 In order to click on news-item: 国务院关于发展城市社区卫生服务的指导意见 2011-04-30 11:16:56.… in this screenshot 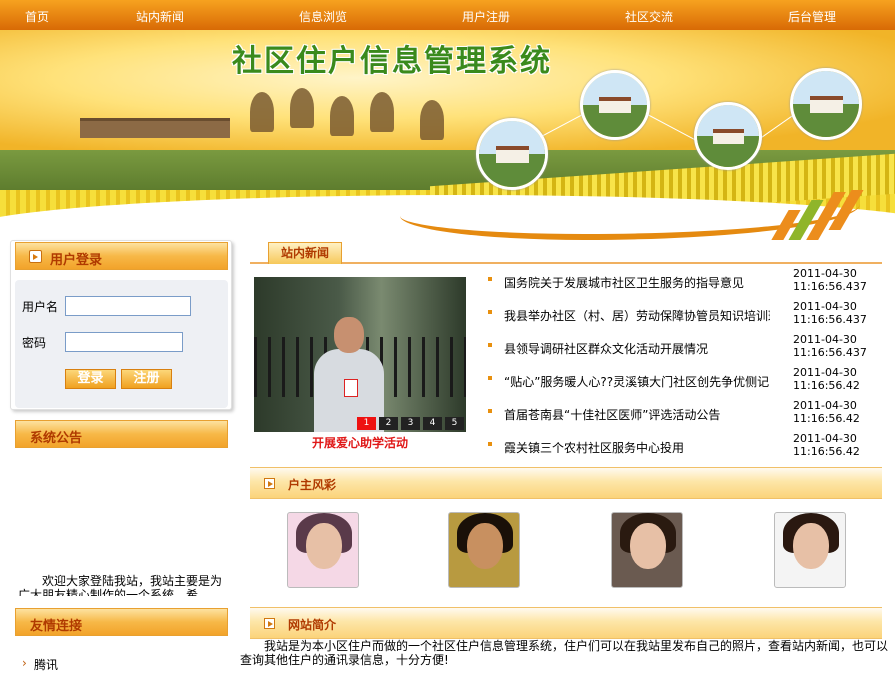, I will do `click(683, 282)`.